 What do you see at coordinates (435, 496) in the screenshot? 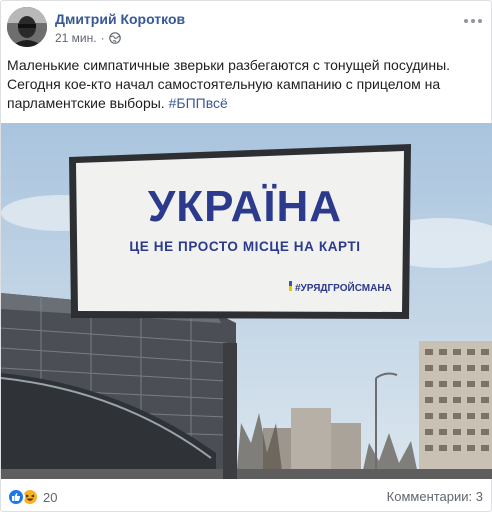
I see `comments-count-link: Комментарии: 3` at bounding box center [435, 496].